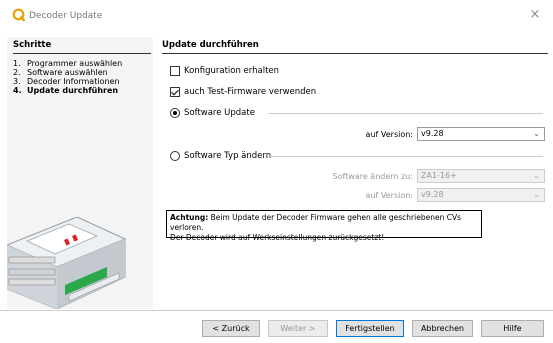  What do you see at coordinates (250, 92) in the screenshot?
I see `test-firmware-label: auch Test-Firmware verwenden` at bounding box center [250, 92].